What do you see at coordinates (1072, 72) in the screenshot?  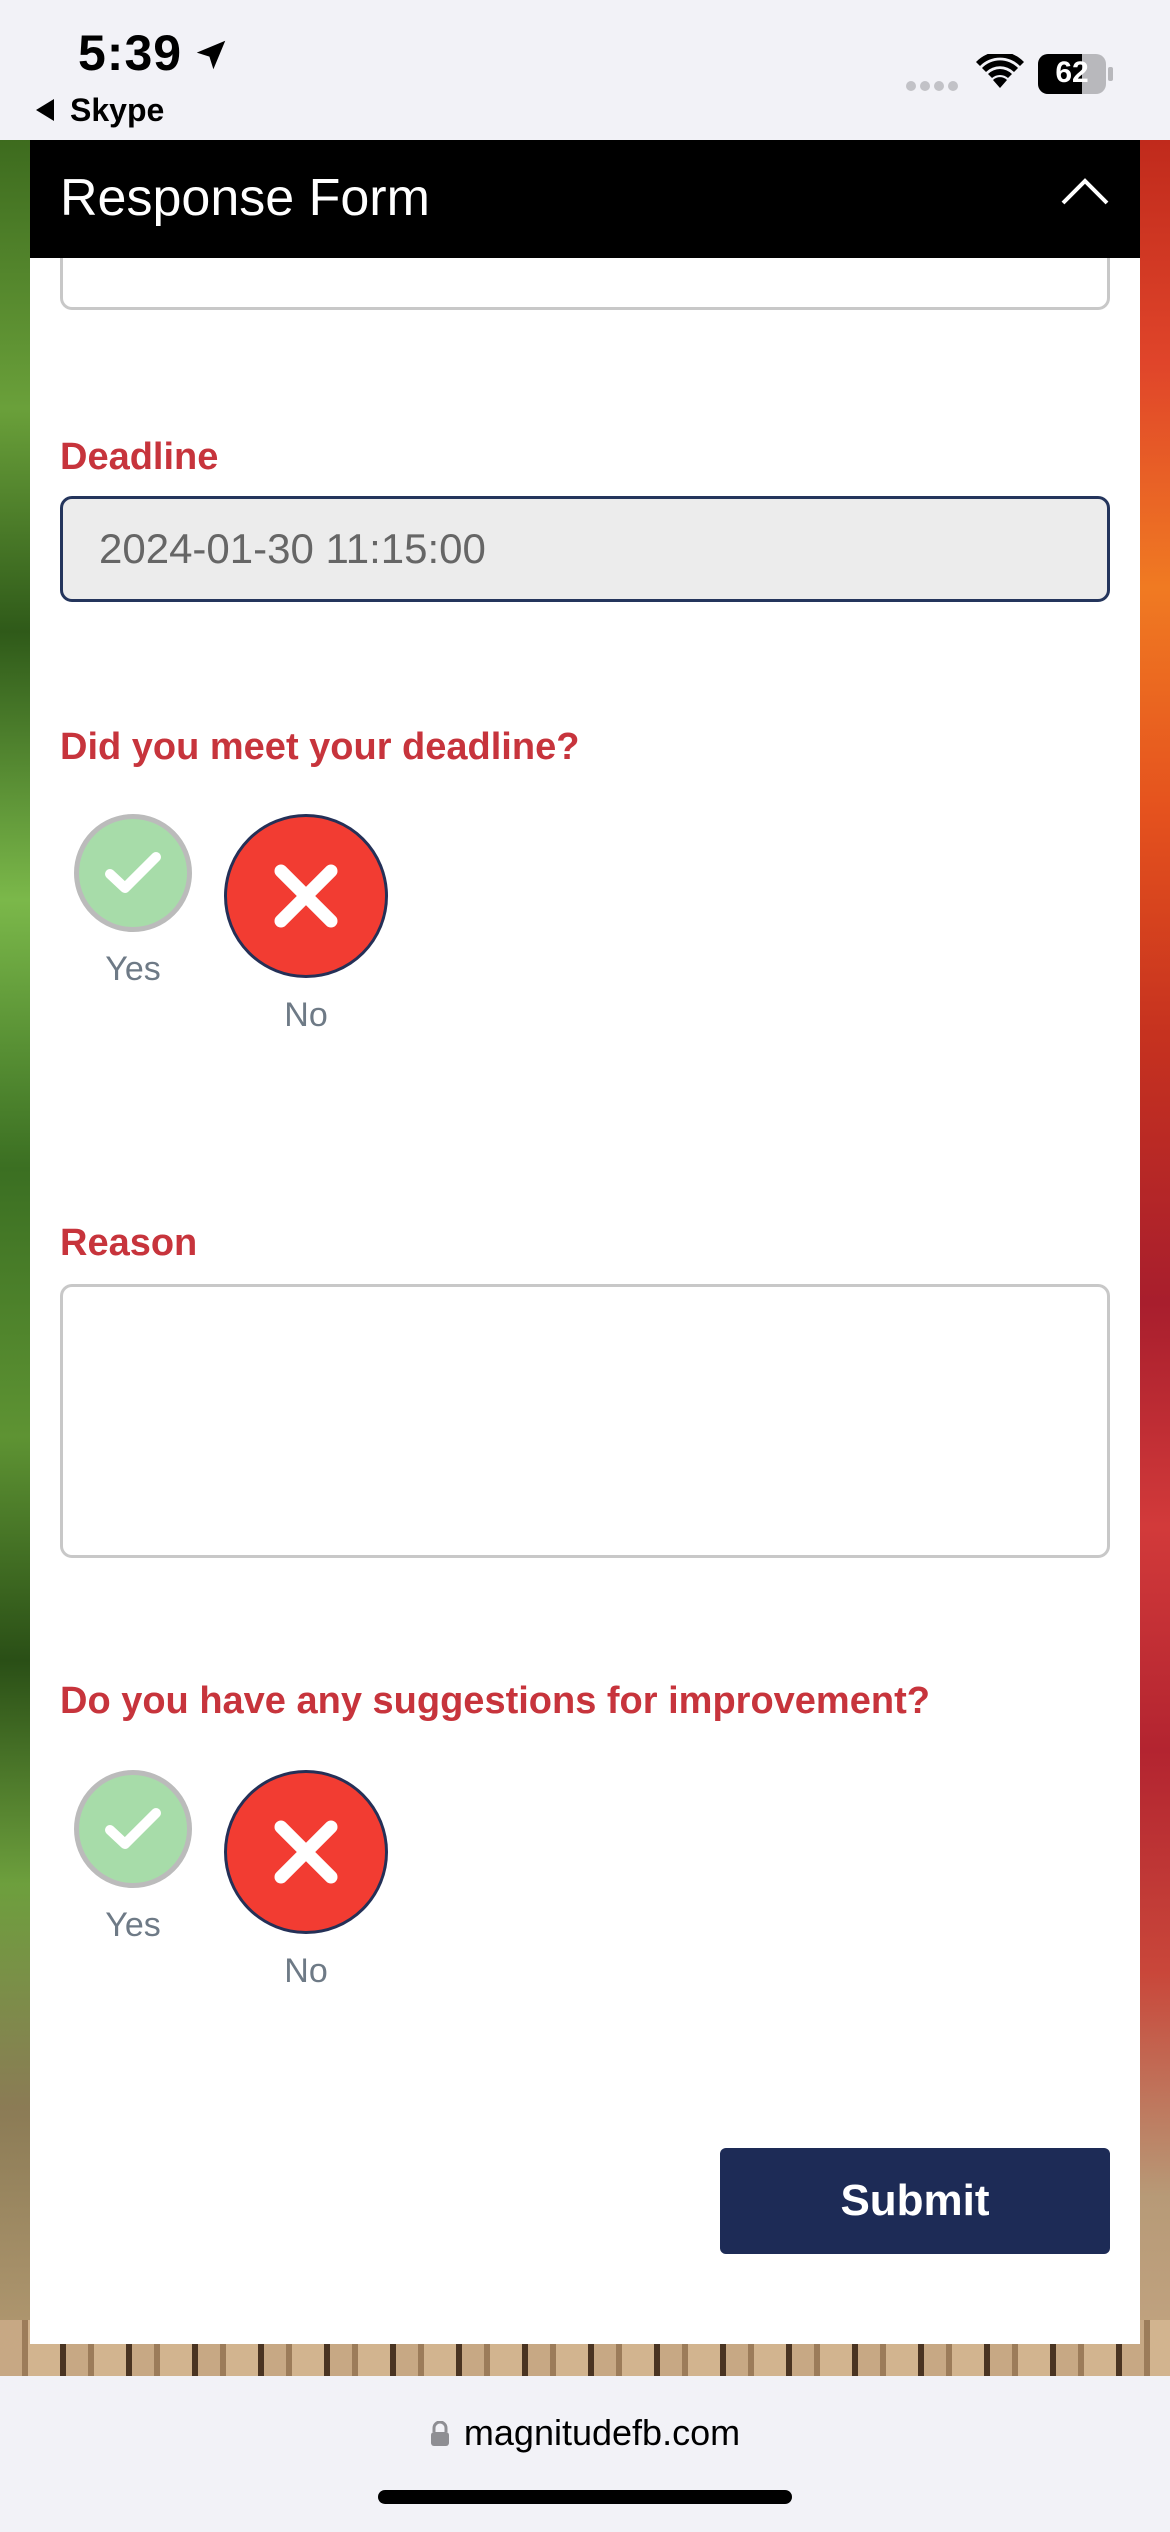 I see `battery-level: 62` at bounding box center [1072, 72].